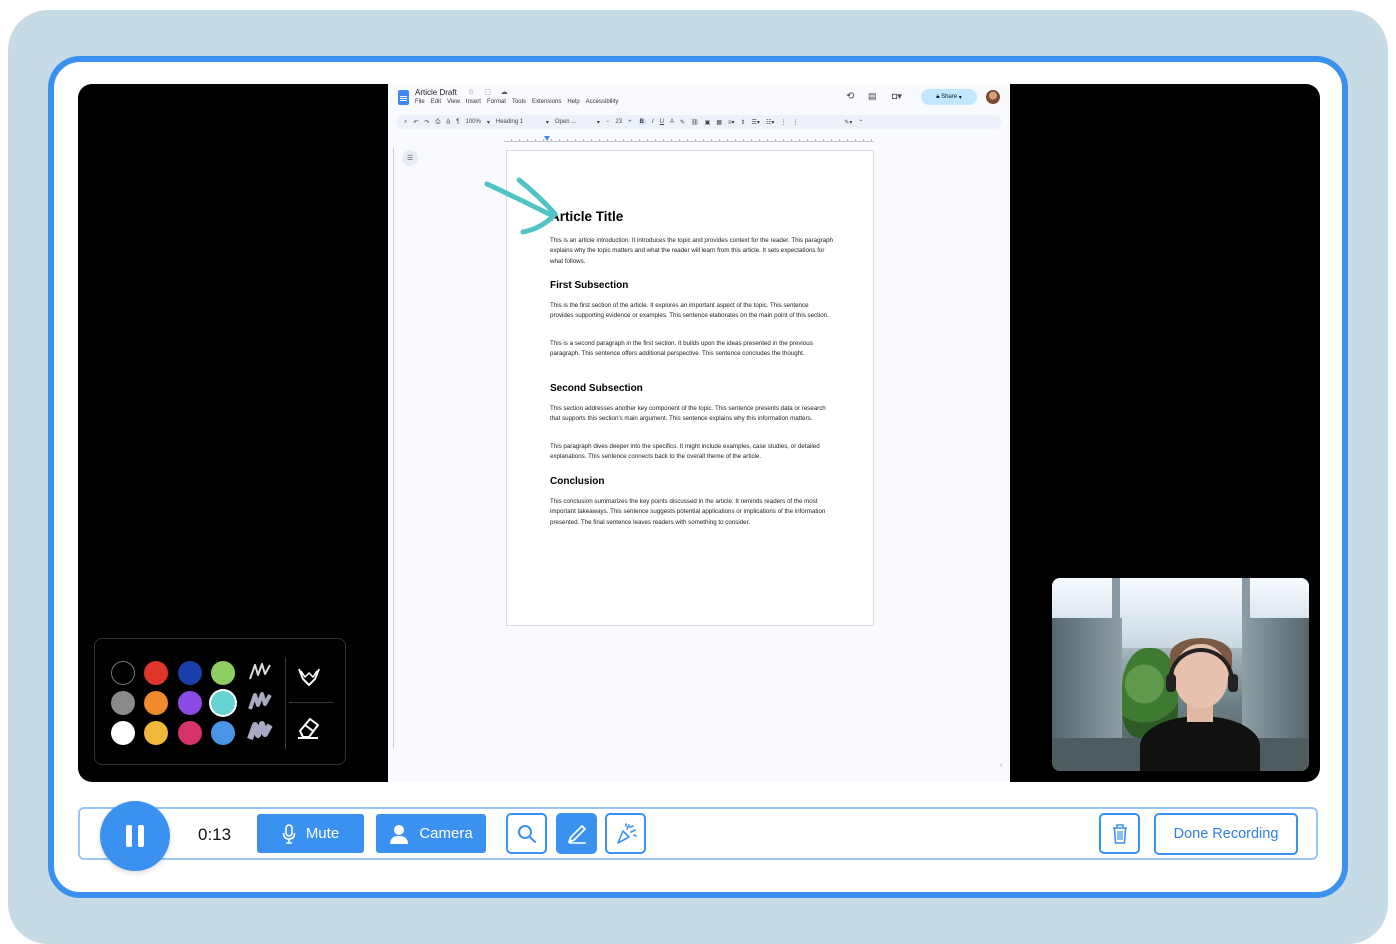 The height and width of the screenshot is (944, 1396). I want to click on color-swatch-black, so click(123, 673).